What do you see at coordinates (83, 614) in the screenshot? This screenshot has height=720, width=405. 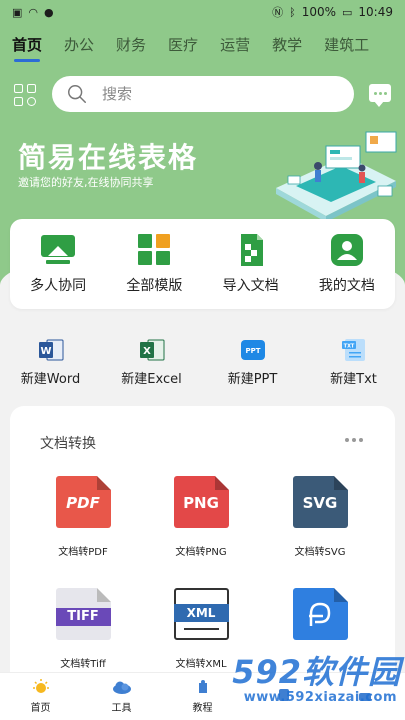 I see `tiff-file-icon: TIFF` at bounding box center [83, 614].